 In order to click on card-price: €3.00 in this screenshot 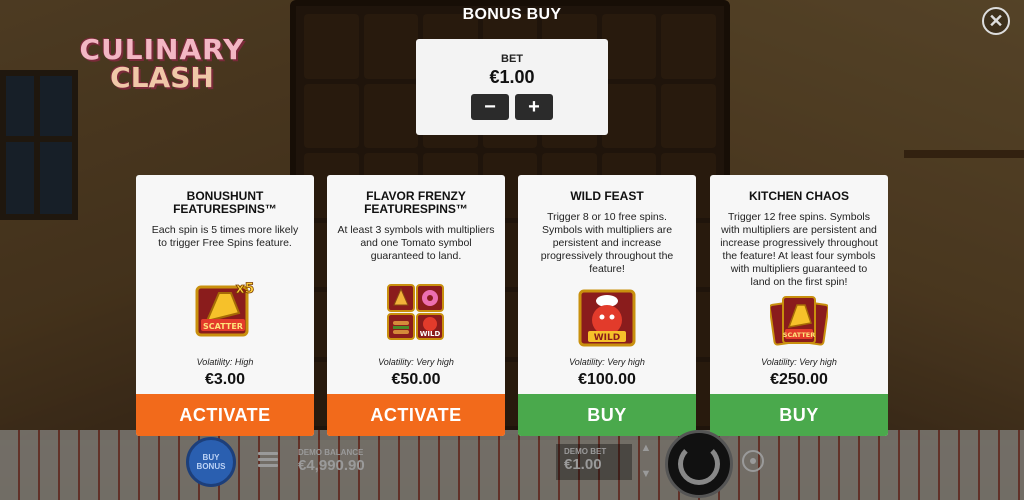, I will do `click(225, 379)`.